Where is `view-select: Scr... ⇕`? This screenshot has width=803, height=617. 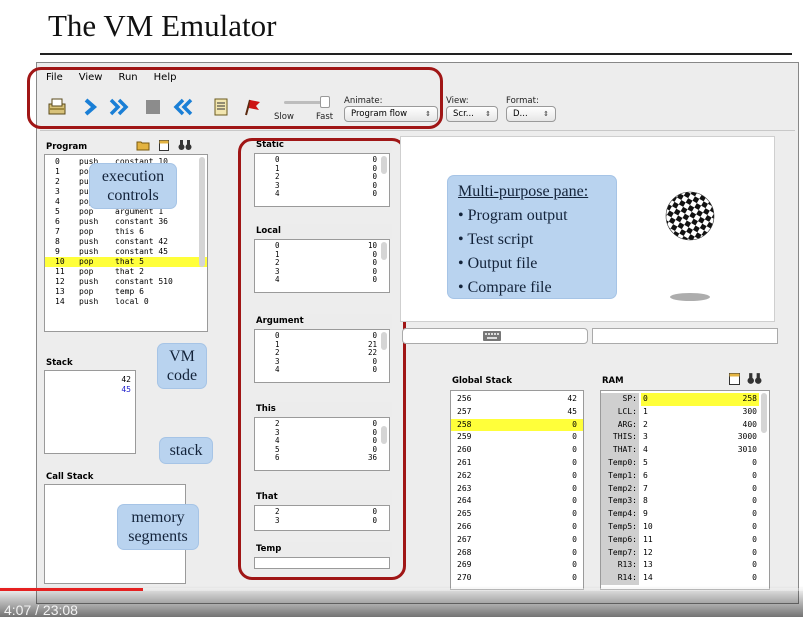
view-select: Scr... ⇕ is located at coordinates (472, 114).